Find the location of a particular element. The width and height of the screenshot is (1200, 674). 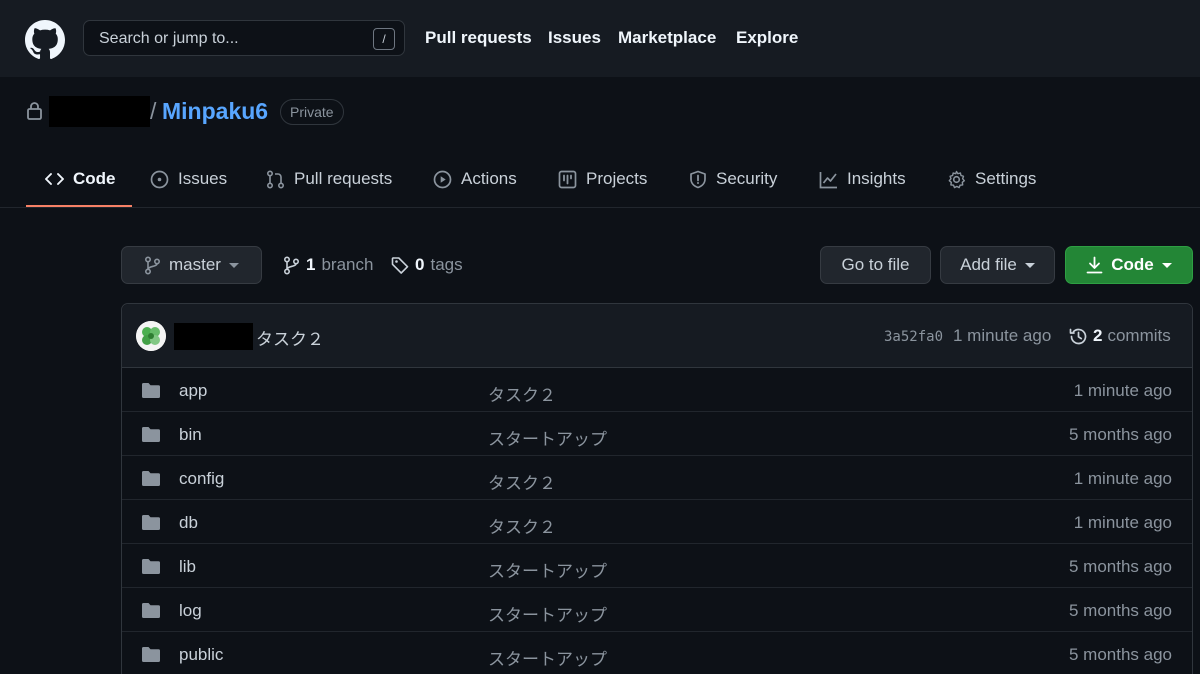

file-name-link: lib is located at coordinates (187, 567).